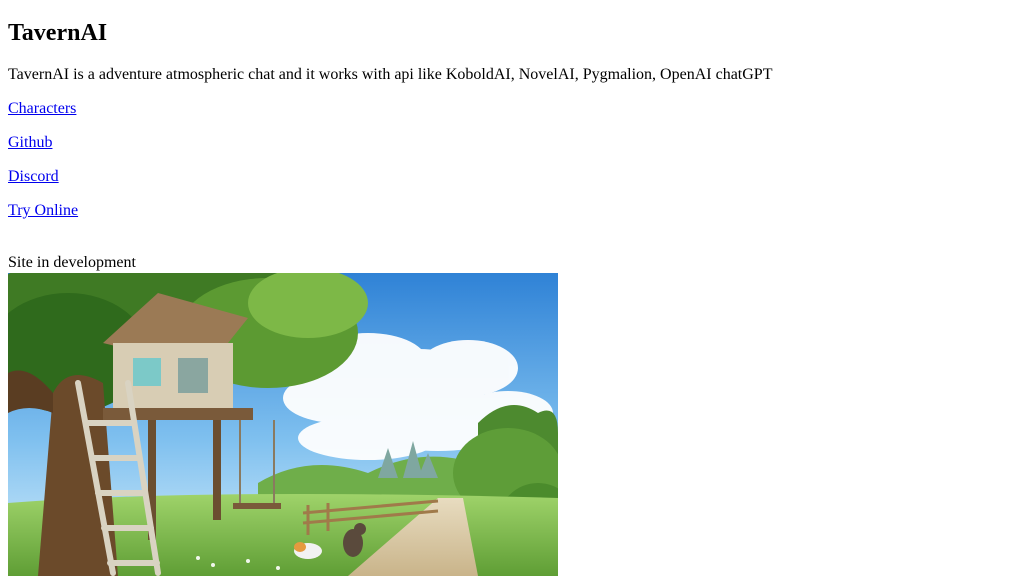 The height and width of the screenshot is (576, 1024). I want to click on link-characters: Characters, so click(42, 109).